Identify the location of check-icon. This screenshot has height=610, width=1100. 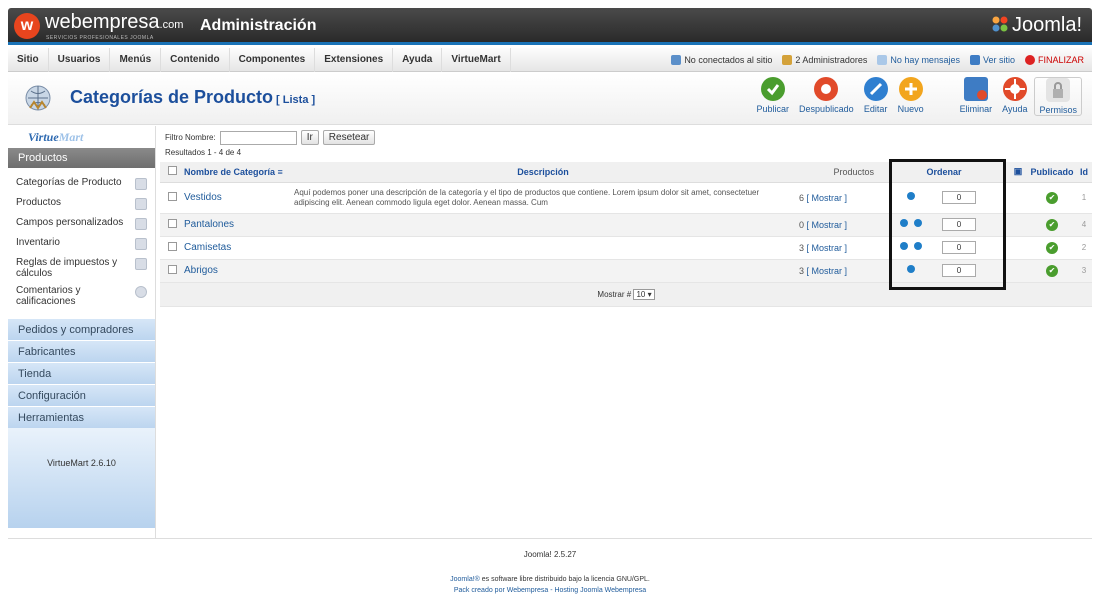
(772, 89).